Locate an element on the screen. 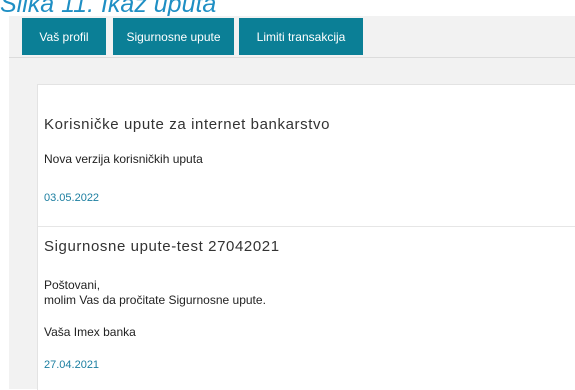  instruction-text: molim Vas da pročitate Sigurnosne upute. is located at coordinates (155, 300).